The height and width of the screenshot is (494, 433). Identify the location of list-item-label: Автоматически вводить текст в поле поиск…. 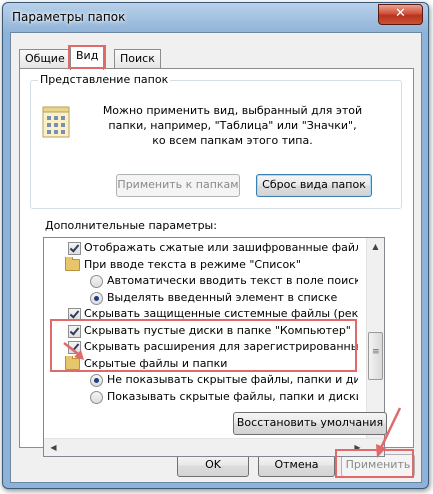
(232, 280).